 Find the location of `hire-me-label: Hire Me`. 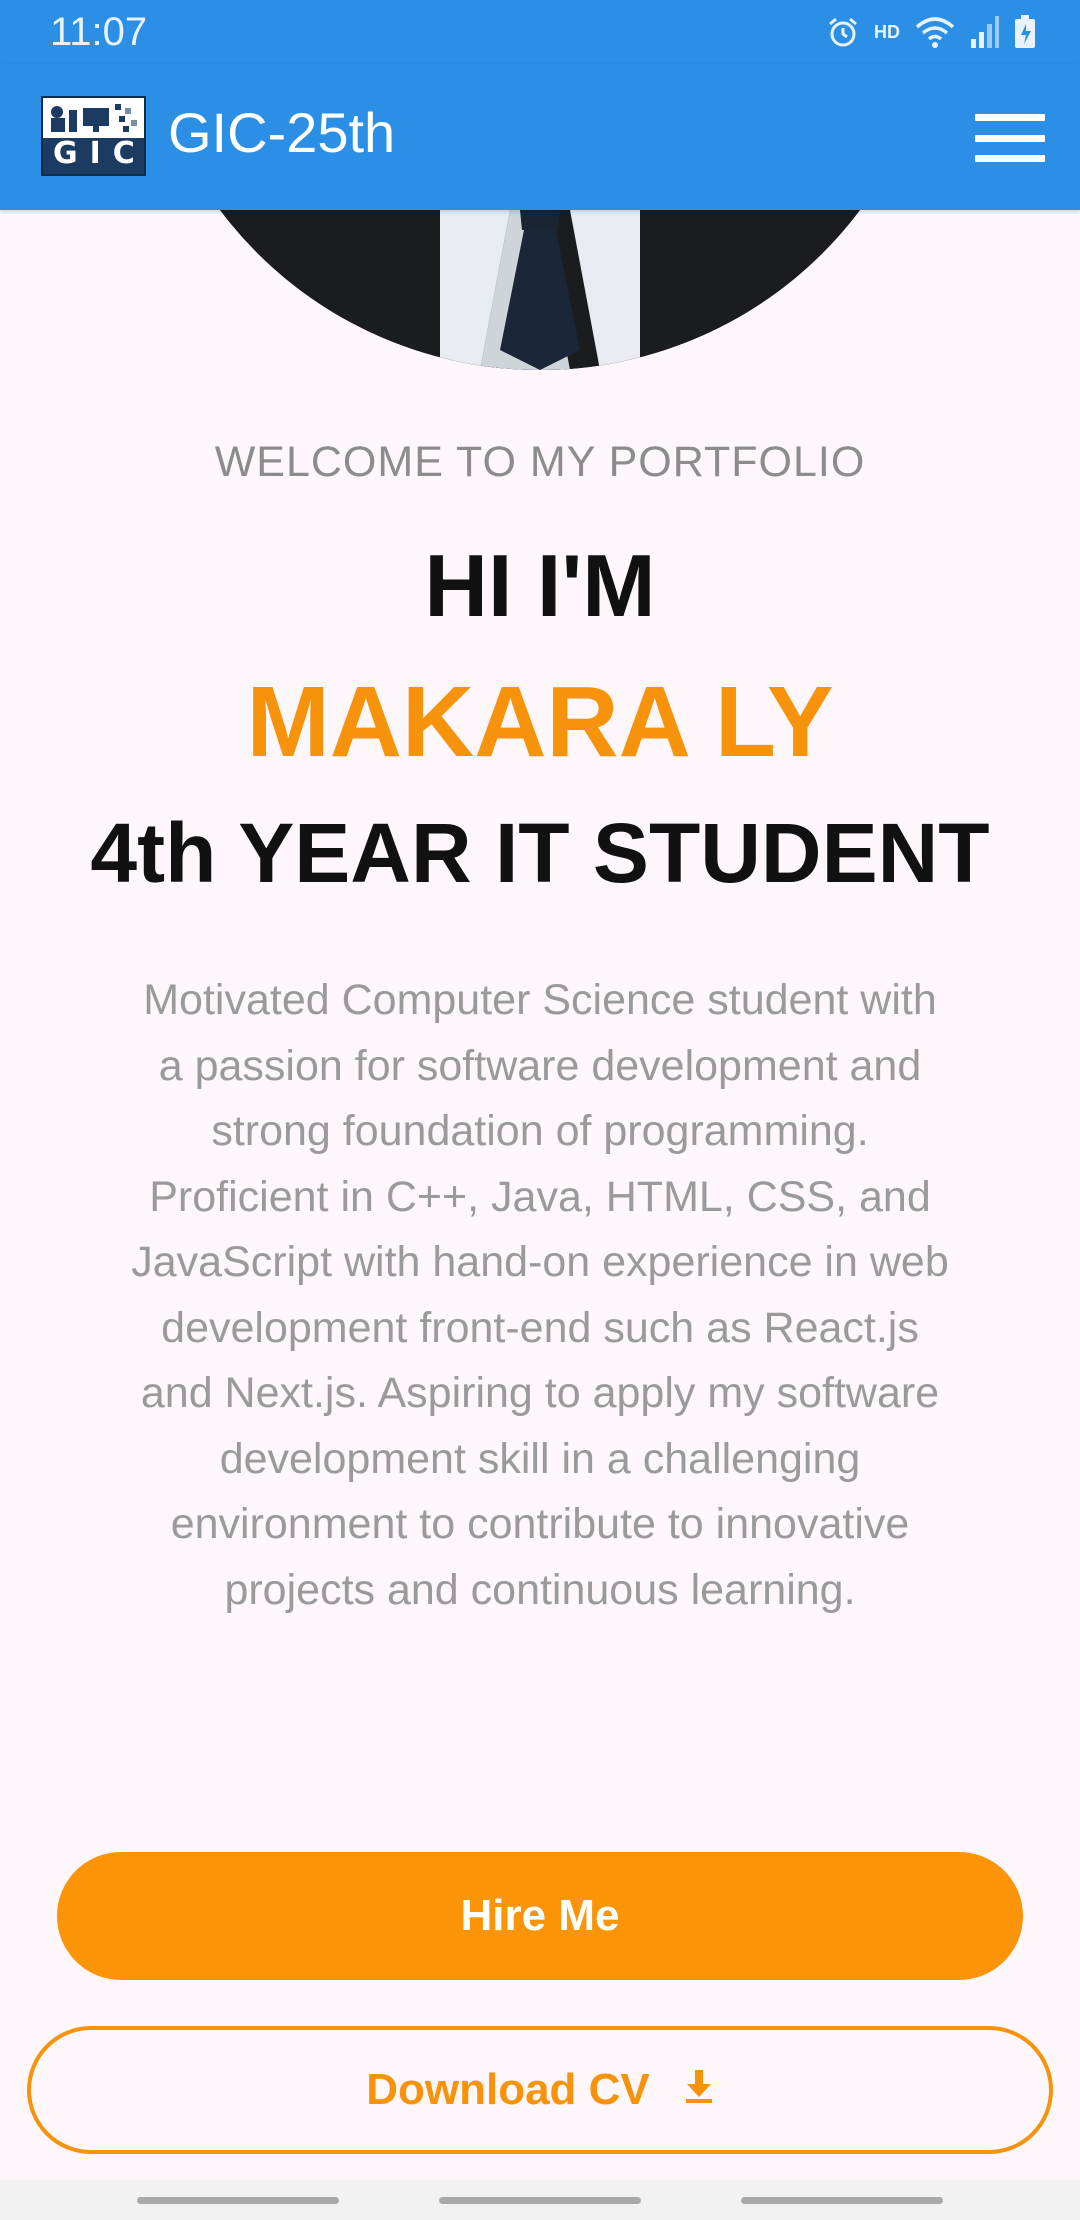

hire-me-label: Hire Me is located at coordinates (540, 1915).